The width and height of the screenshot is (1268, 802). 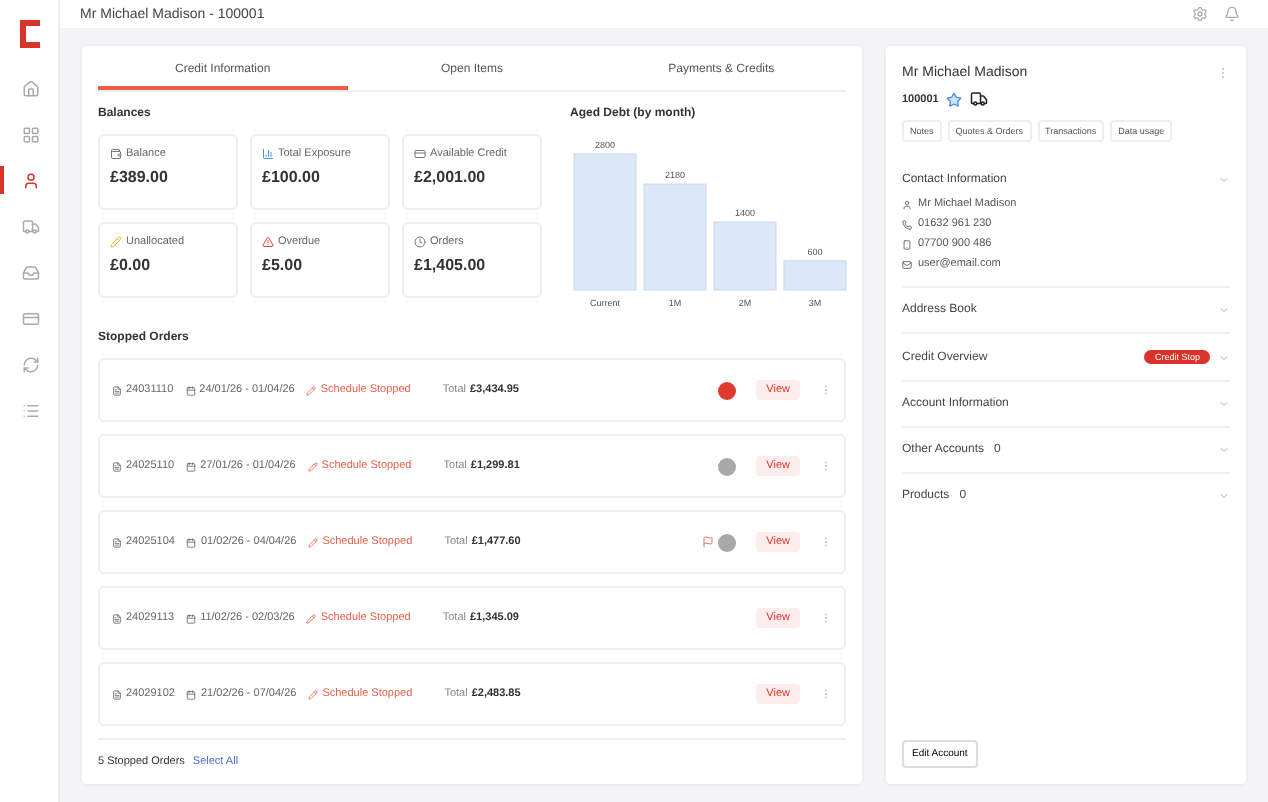 What do you see at coordinates (31, 410) in the screenshot?
I see `list-icon` at bounding box center [31, 410].